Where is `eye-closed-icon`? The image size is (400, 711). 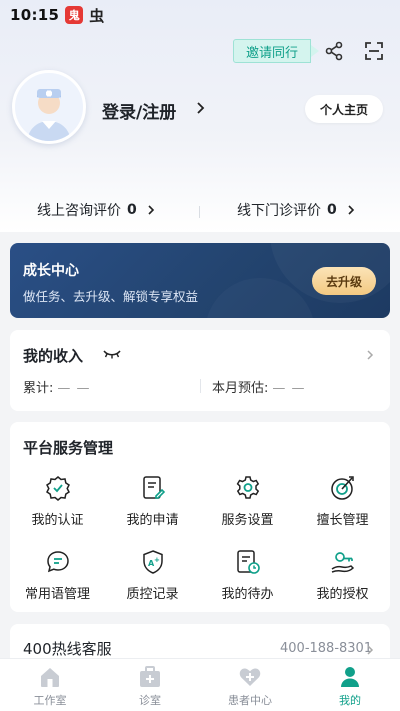
eye-closed-icon is located at coordinates (112, 354).